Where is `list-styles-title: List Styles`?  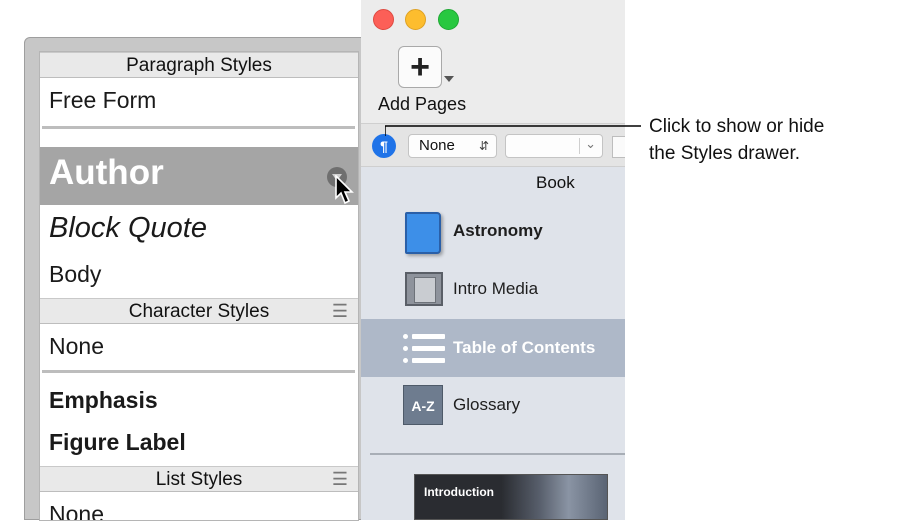 list-styles-title: List Styles is located at coordinates (199, 479).